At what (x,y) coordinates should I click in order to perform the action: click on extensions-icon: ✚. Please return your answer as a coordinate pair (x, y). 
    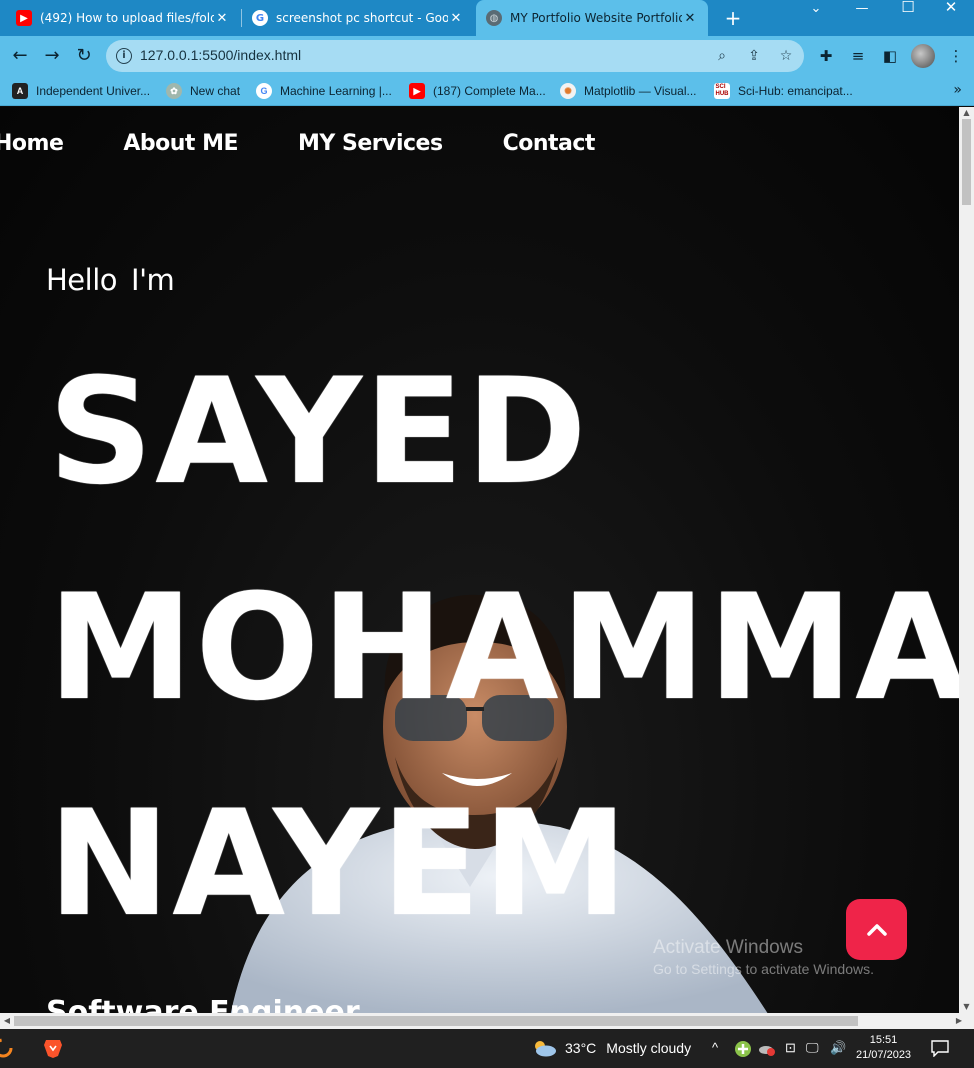
    Looking at the image, I should click on (826, 56).